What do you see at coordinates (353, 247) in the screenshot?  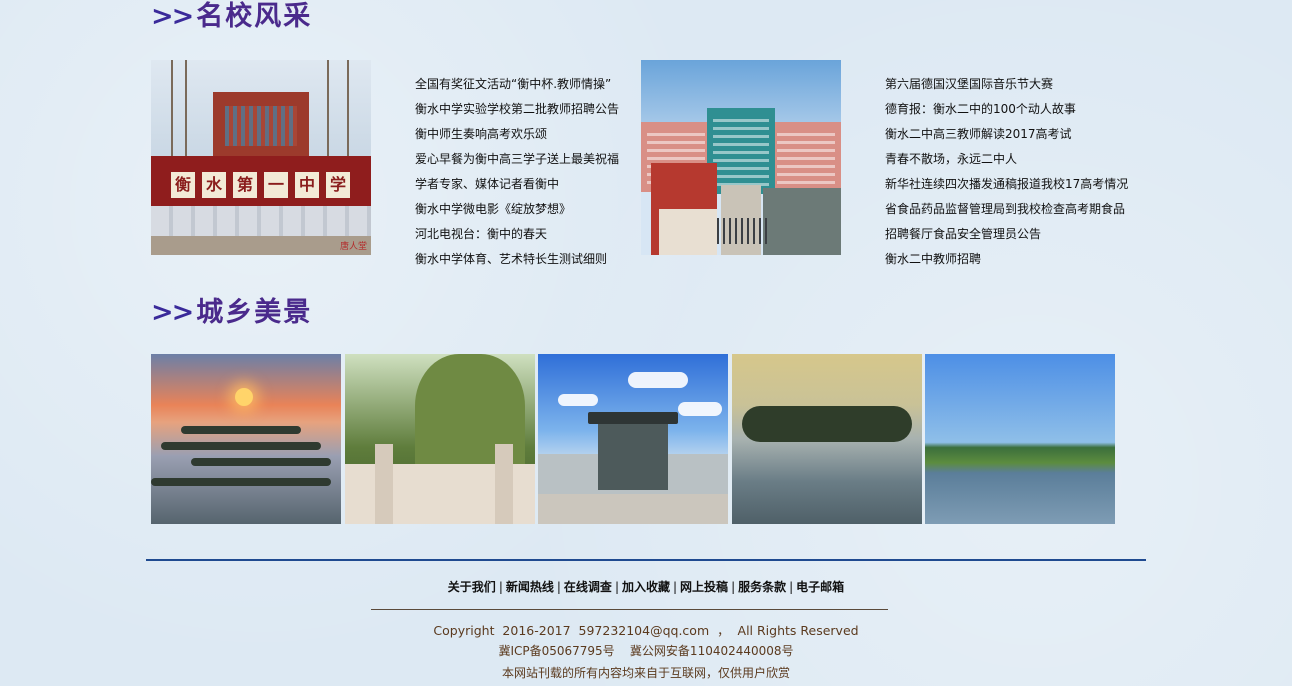 I see `watermark: 唐人堂` at bounding box center [353, 247].